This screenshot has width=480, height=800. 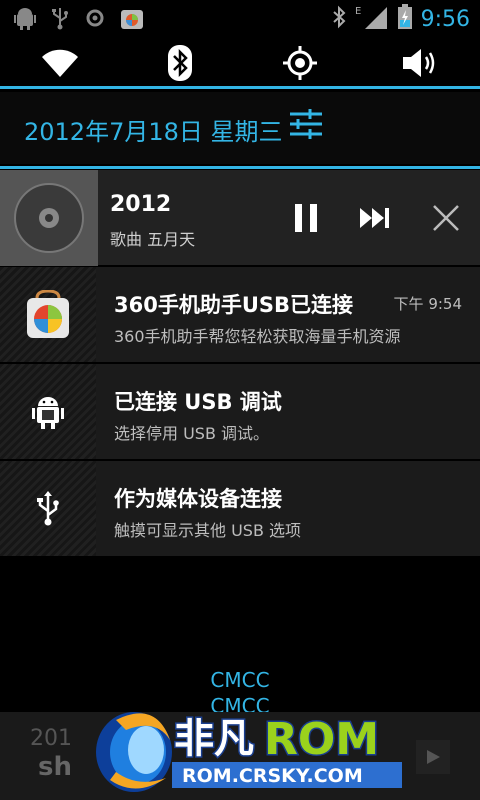 I want to click on music-title: 2012, so click(x=141, y=204).